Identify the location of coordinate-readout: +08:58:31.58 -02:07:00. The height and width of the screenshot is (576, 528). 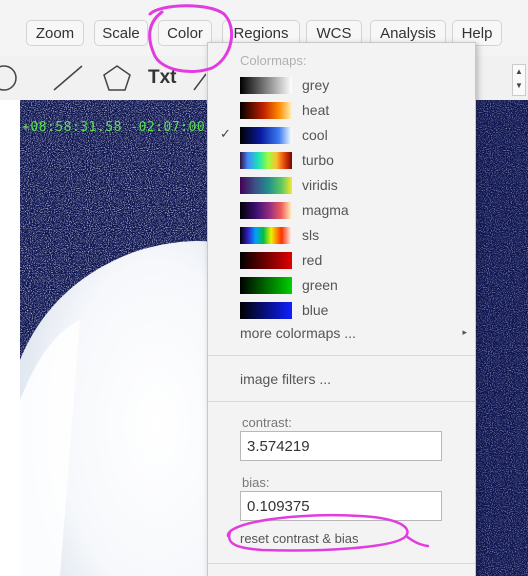
(114, 127).